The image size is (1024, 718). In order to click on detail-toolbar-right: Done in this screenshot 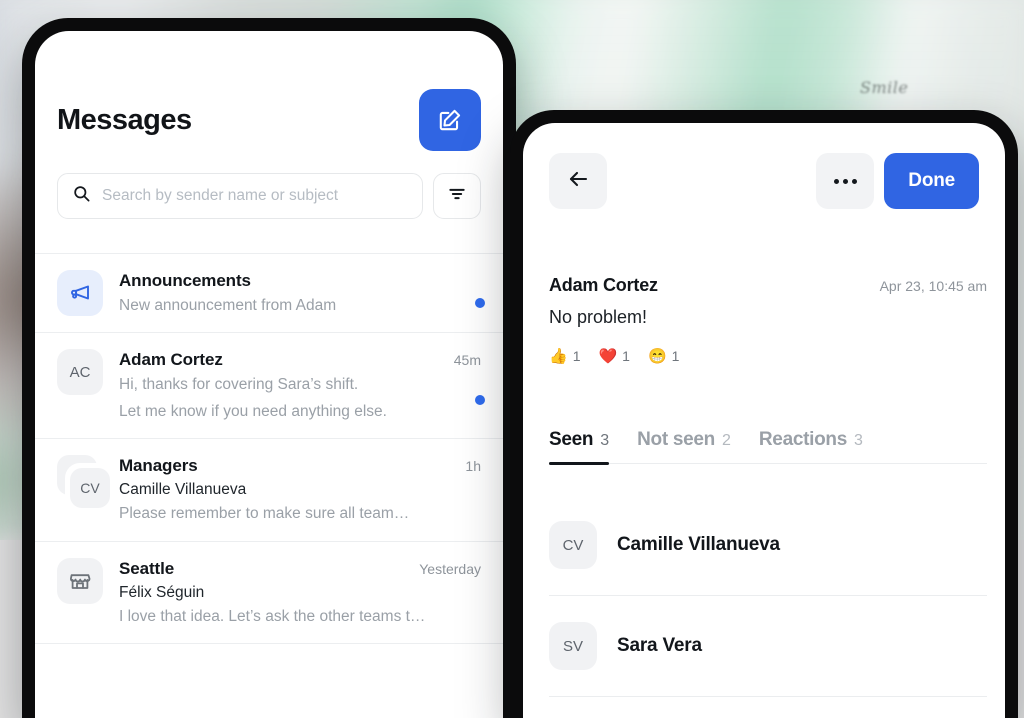, I will do `click(897, 181)`.